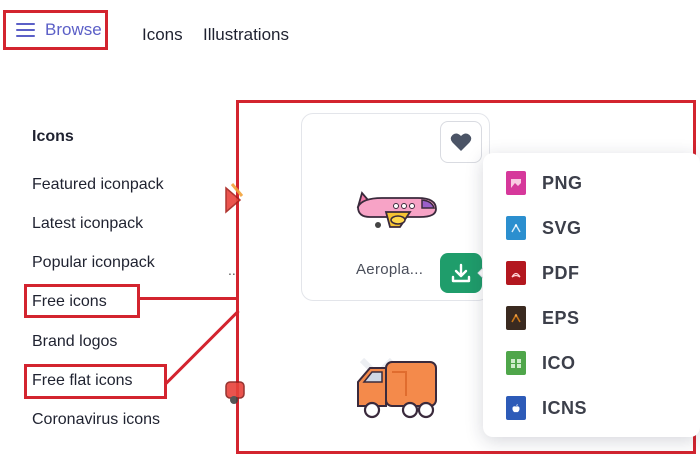 This screenshot has height=456, width=700. I want to click on nav-link-illustrations: Illustrations, so click(246, 35).